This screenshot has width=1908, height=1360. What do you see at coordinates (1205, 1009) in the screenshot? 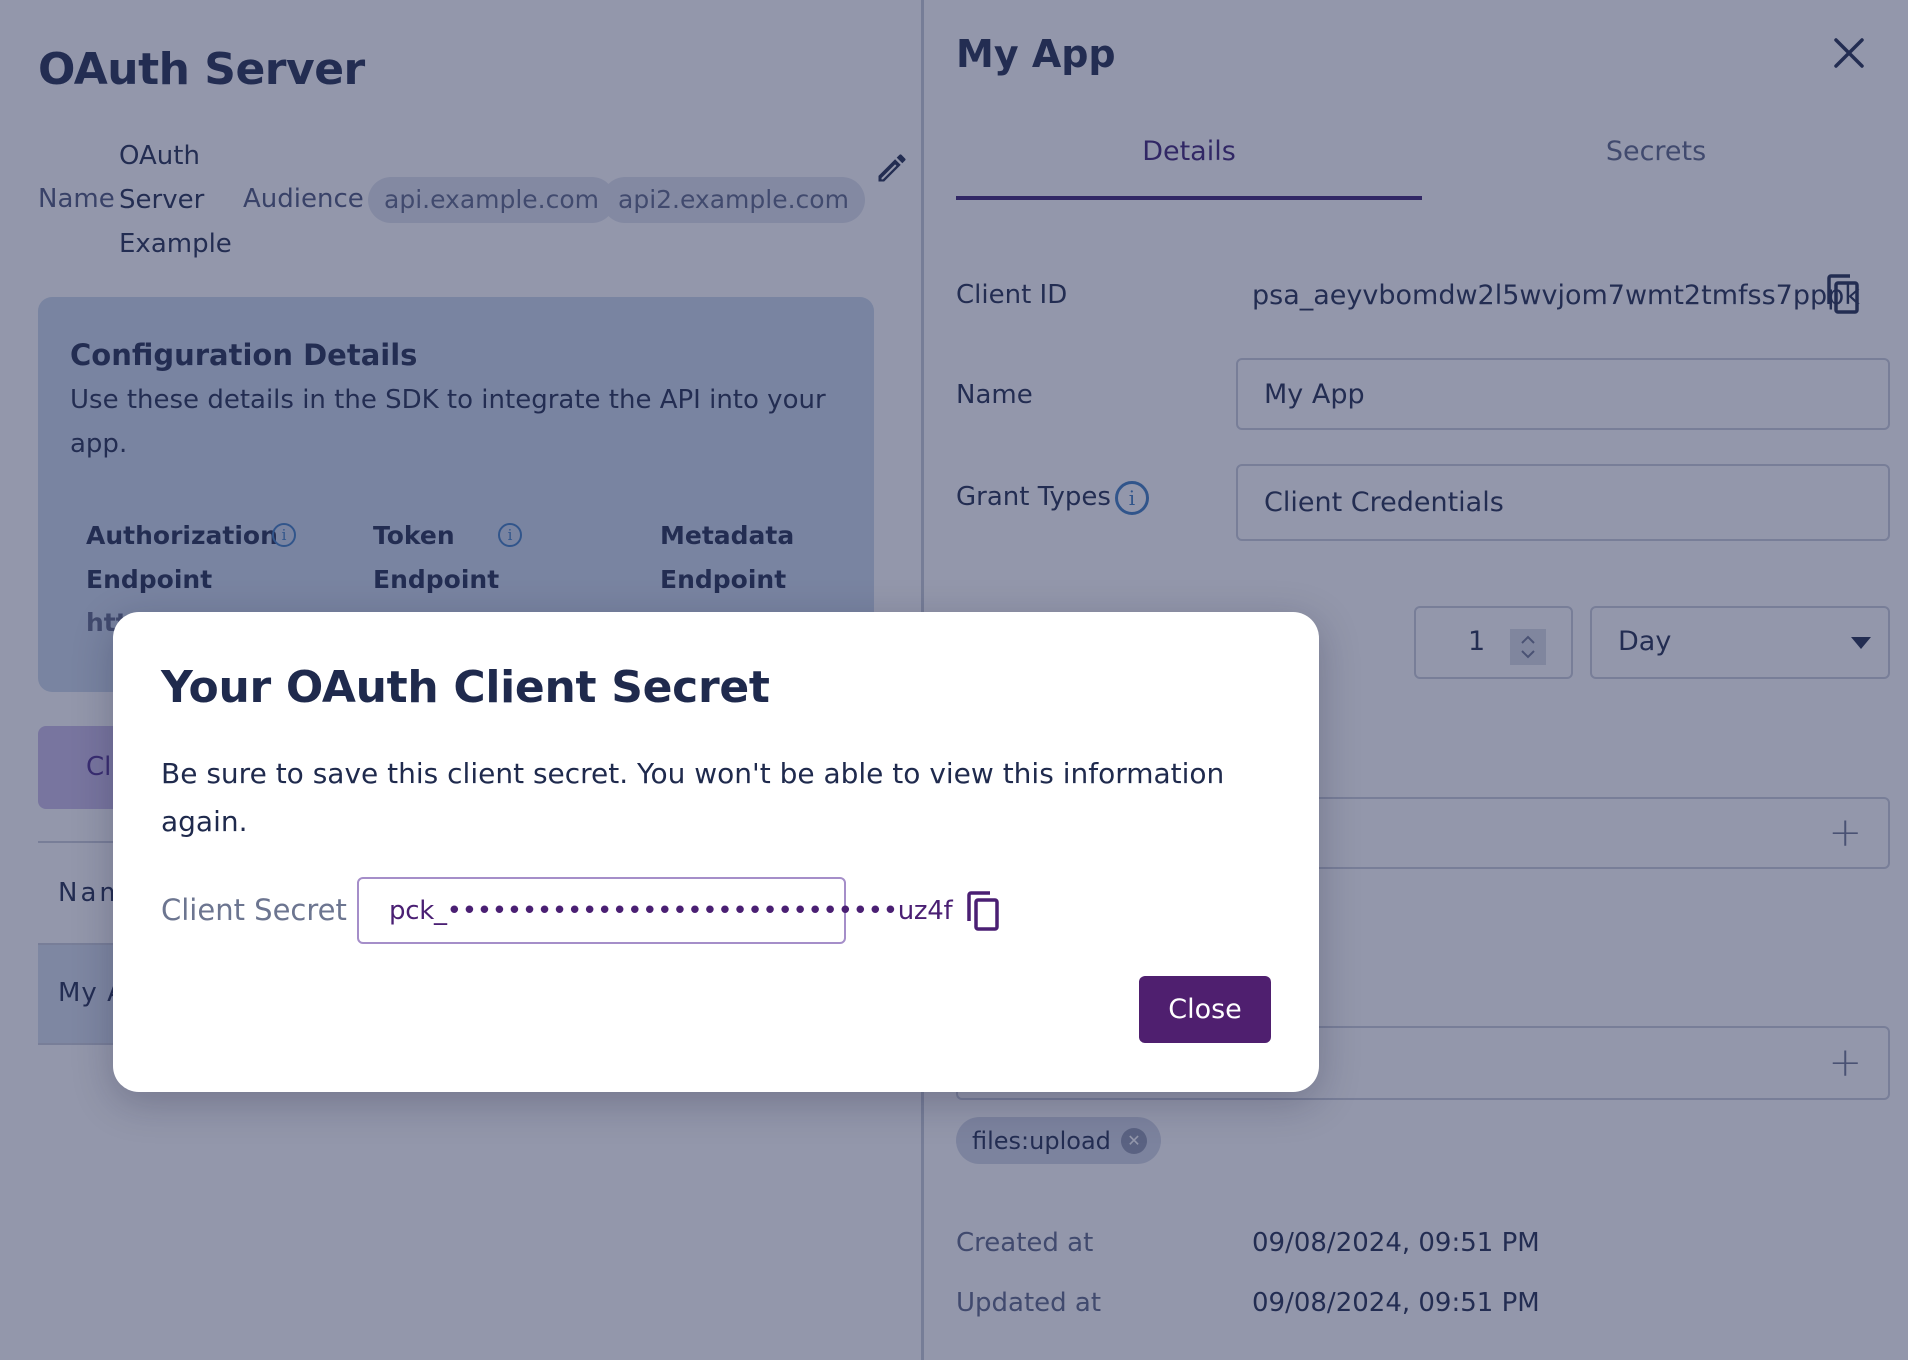
I see `close-button: Close` at bounding box center [1205, 1009].